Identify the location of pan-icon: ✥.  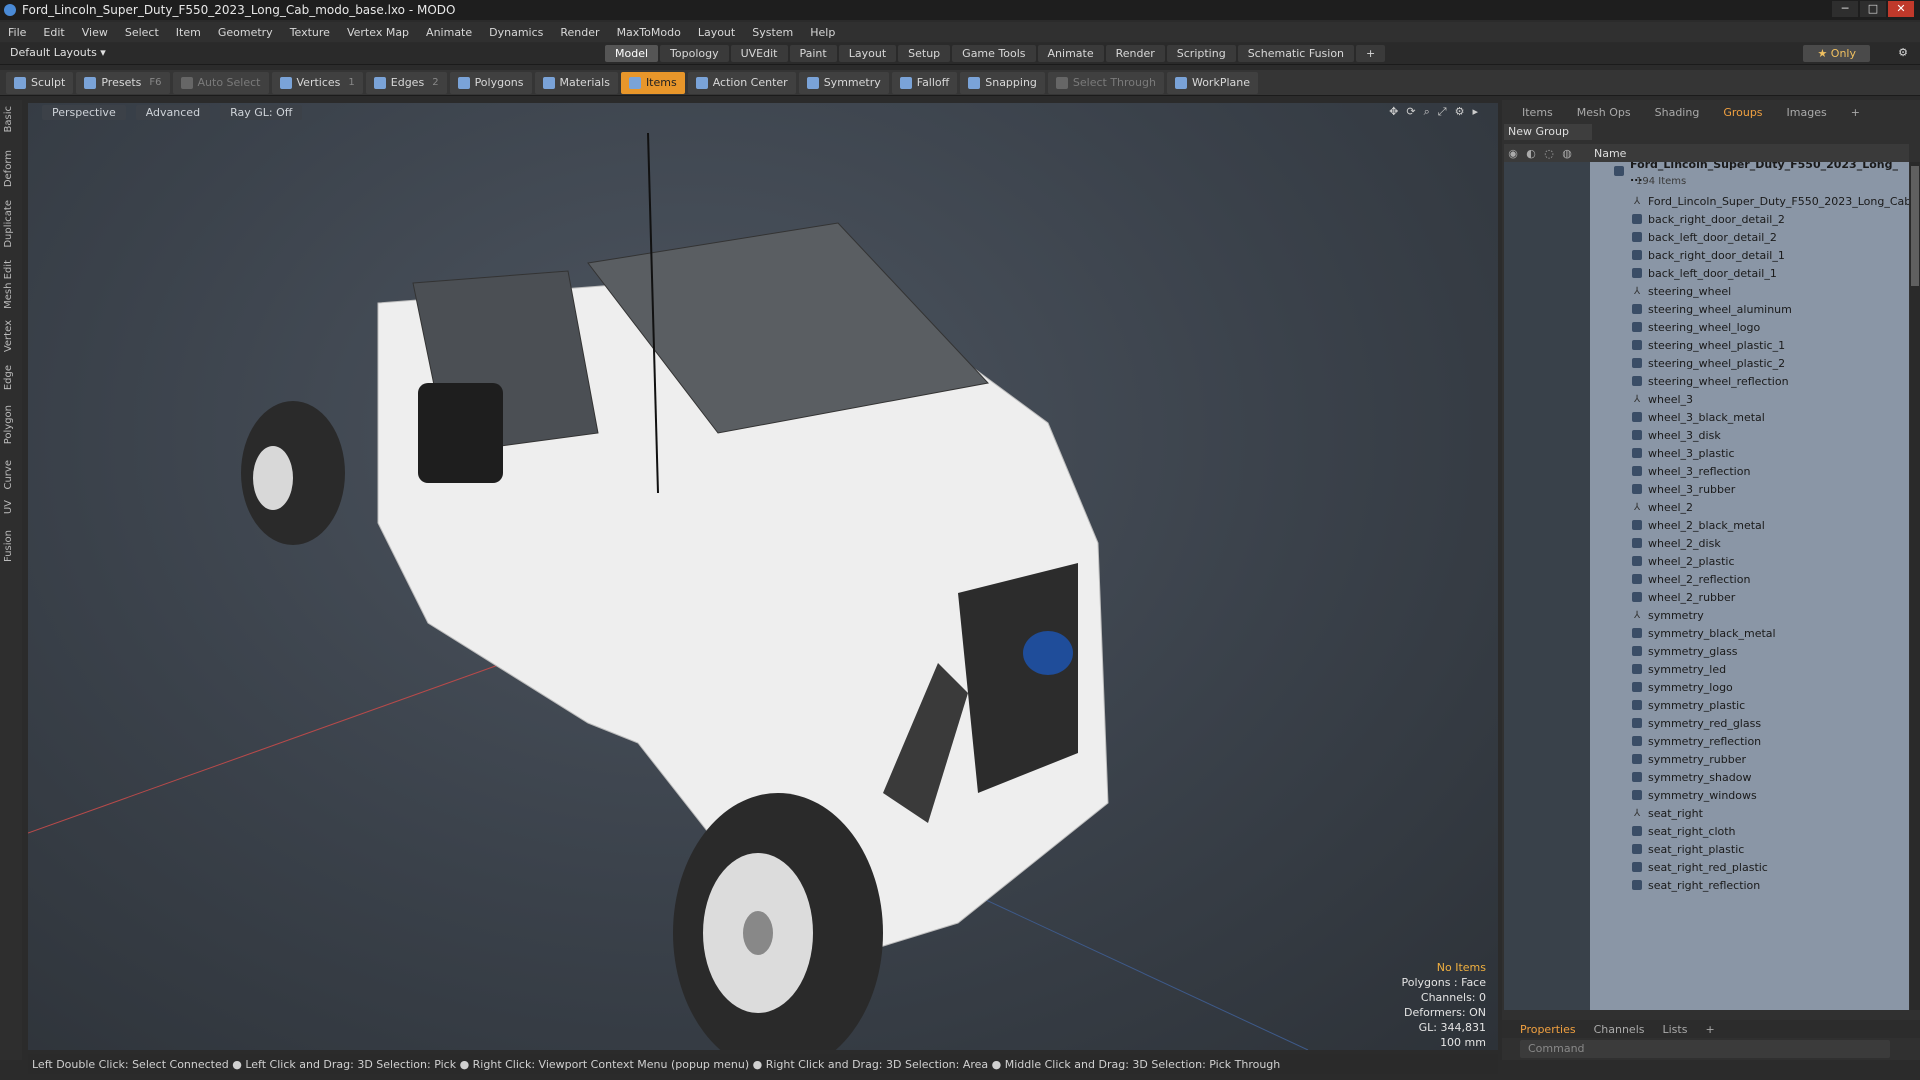
(1393, 112).